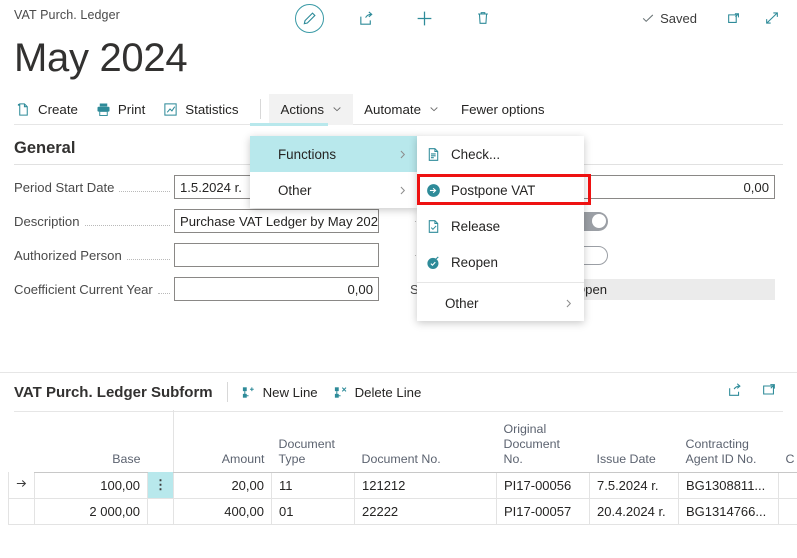 The image size is (797, 558). What do you see at coordinates (22, 441) in the screenshot?
I see `row-selector-header` at bounding box center [22, 441].